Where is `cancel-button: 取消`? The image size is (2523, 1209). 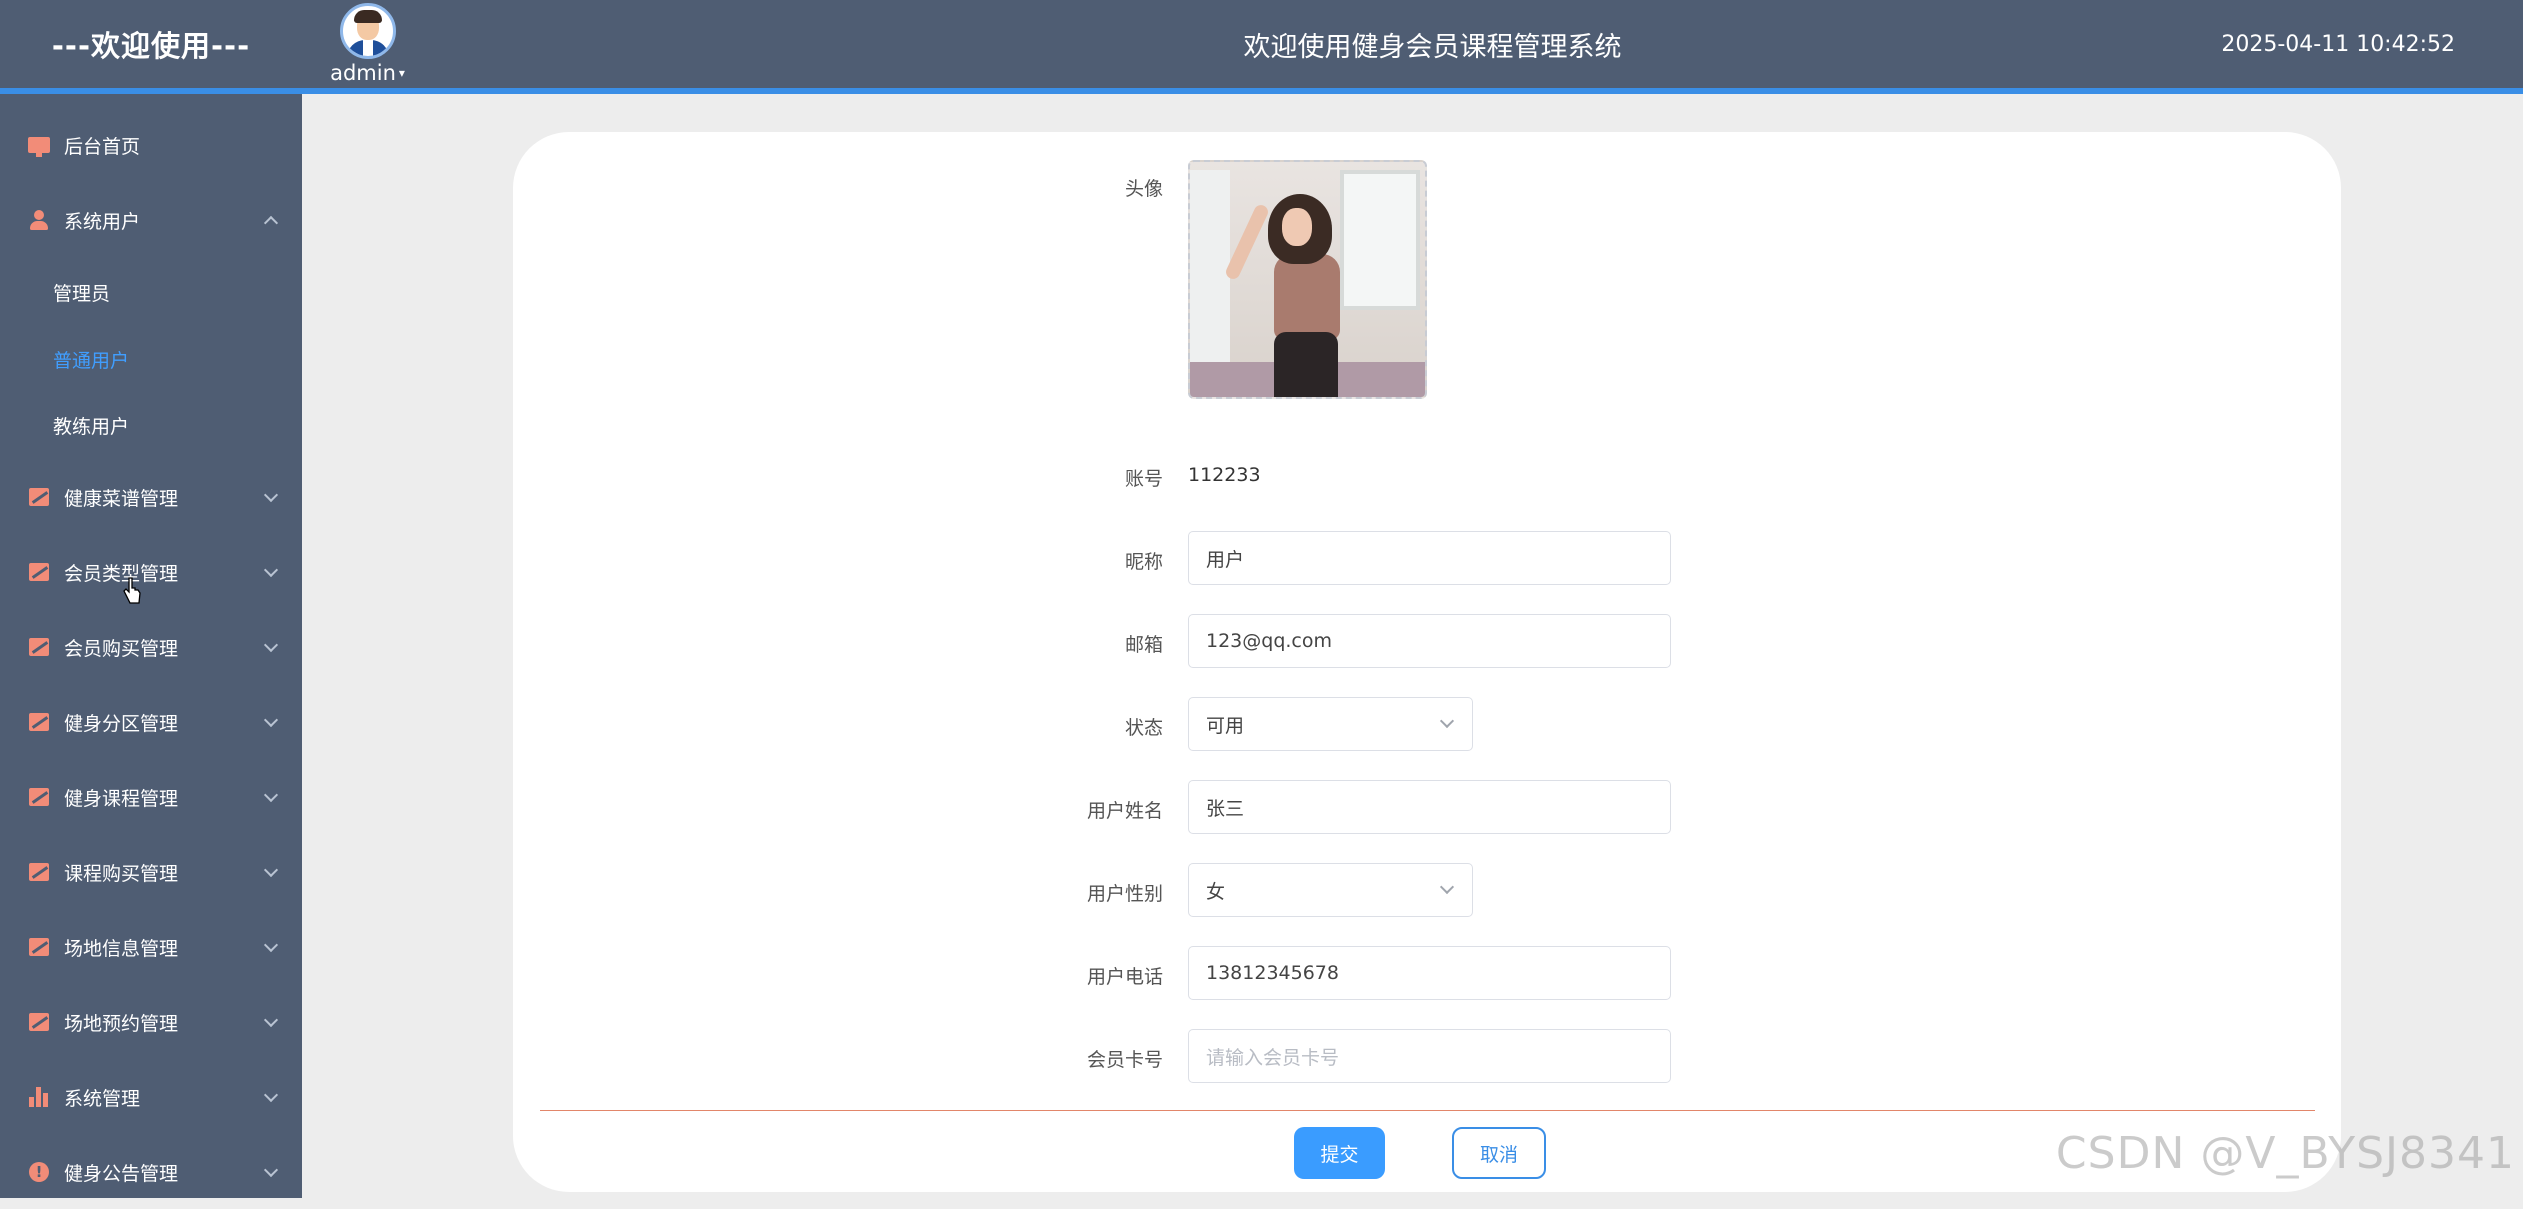
cancel-button: 取消 is located at coordinates (1499, 1153).